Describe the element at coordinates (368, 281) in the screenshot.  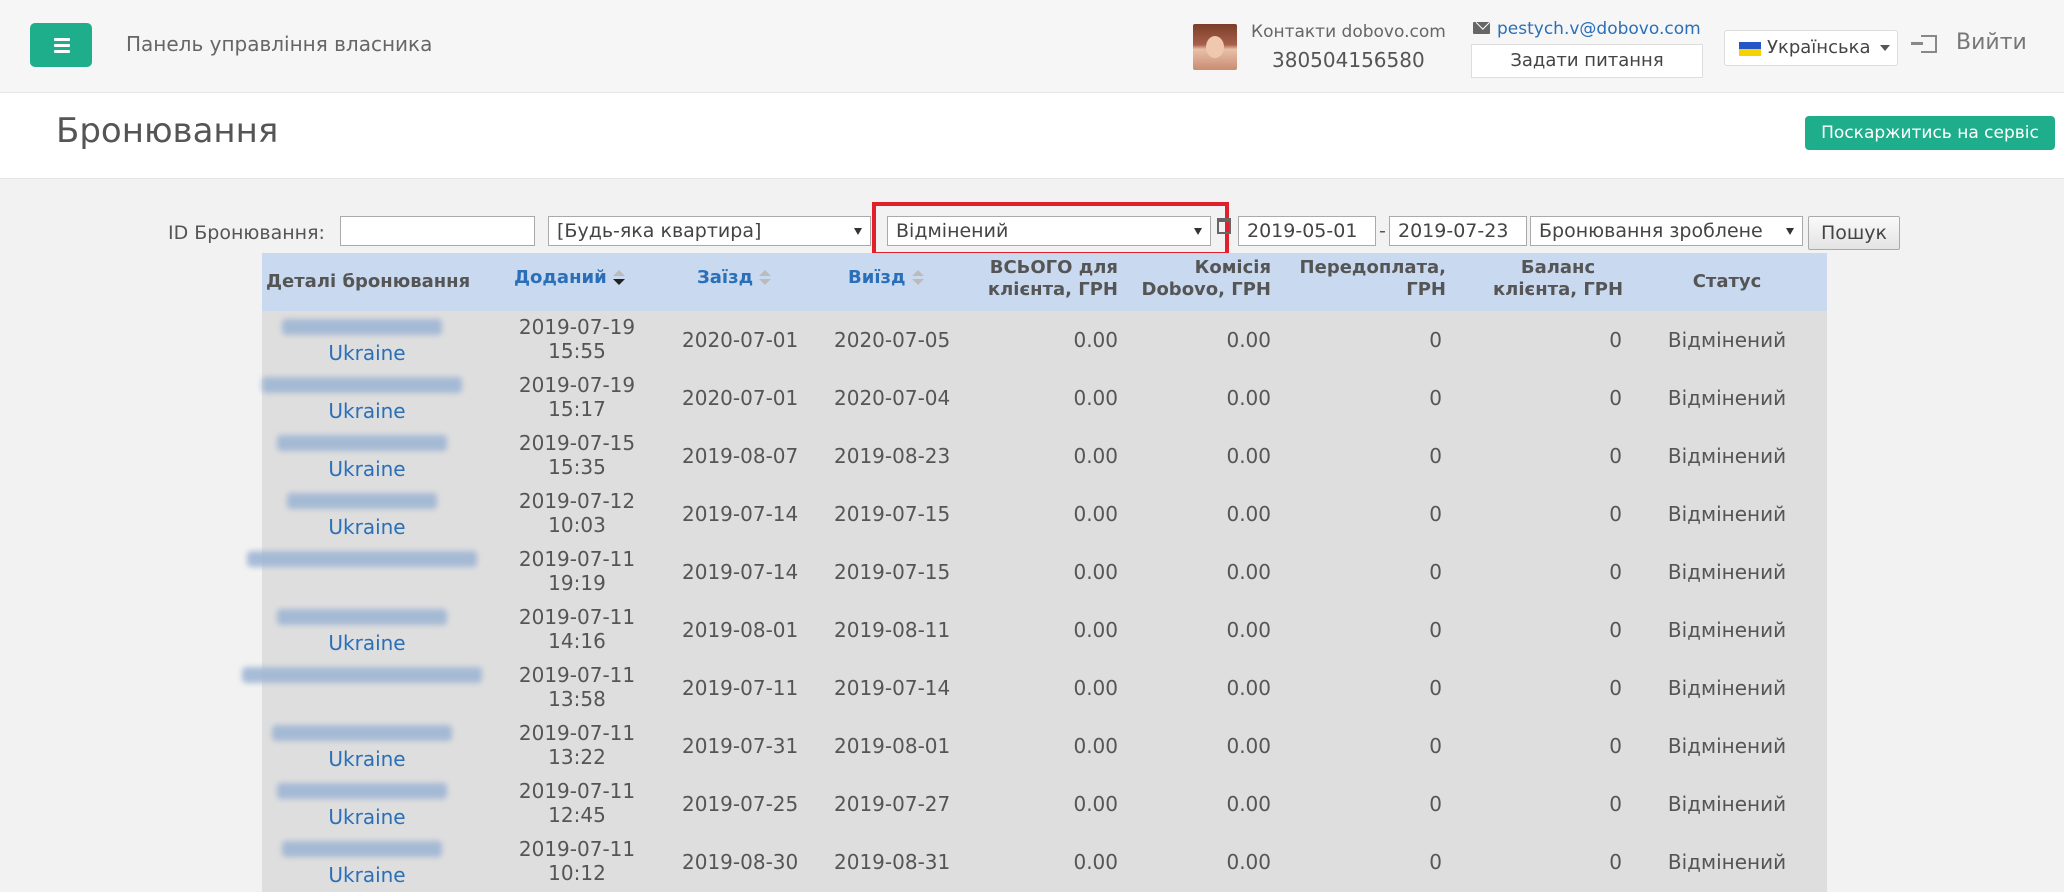
I see `column-header-details: Деталі бронювання` at that location.